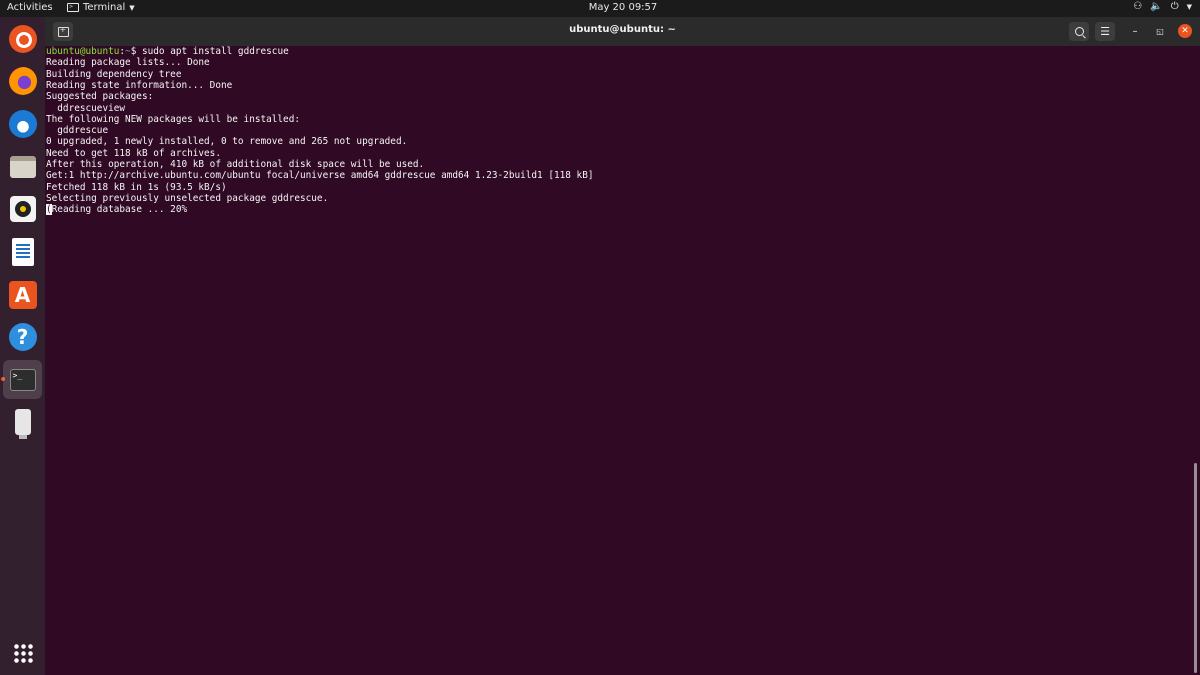 Image resolution: width=1200 pixels, height=675 pixels. I want to click on dock-item-ubuntu-installer, so click(22, 38).